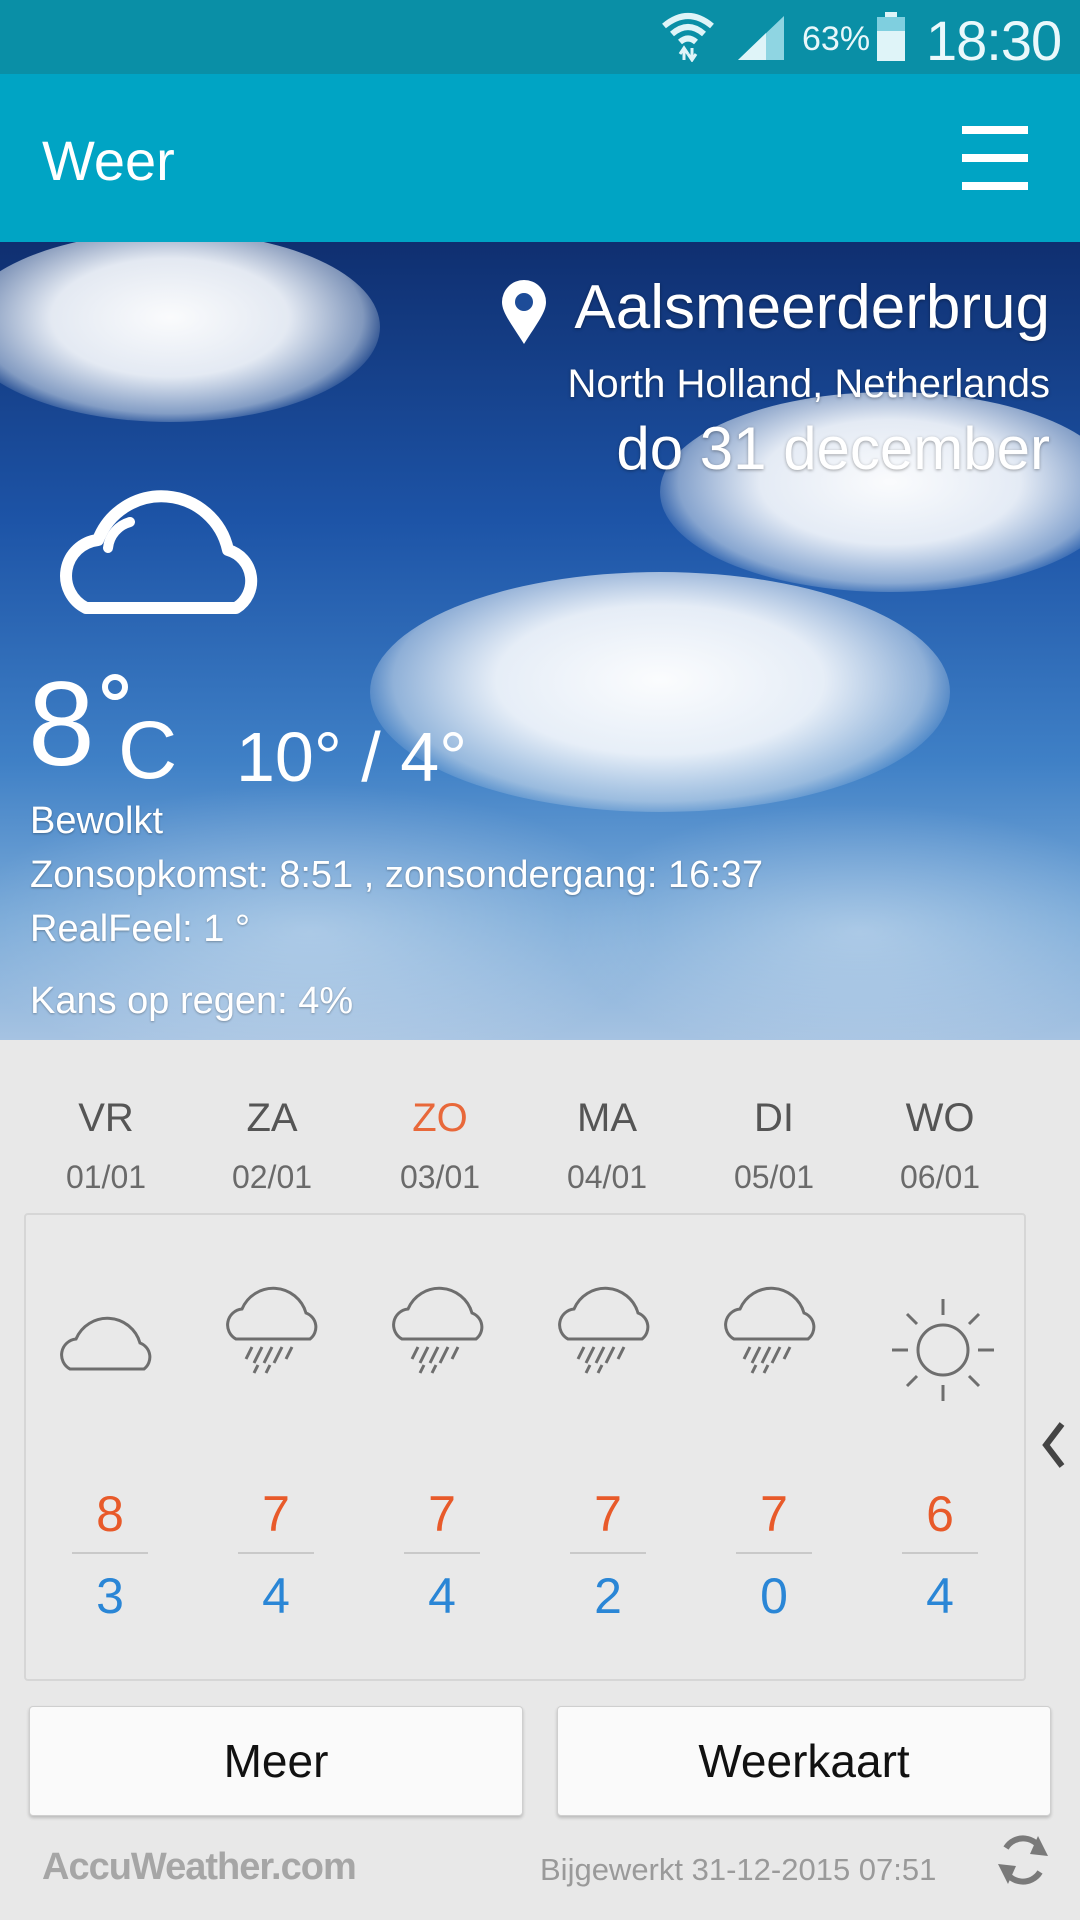  Describe the element at coordinates (774, 1177) in the screenshot. I see `day-date: 05/01` at that location.